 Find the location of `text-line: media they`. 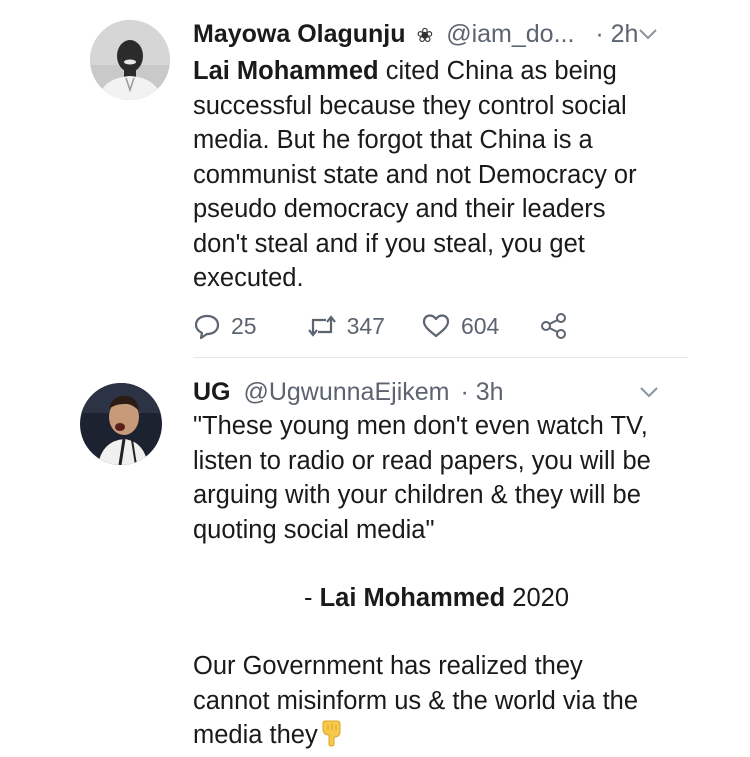

text-line: media they is located at coordinates (255, 735).